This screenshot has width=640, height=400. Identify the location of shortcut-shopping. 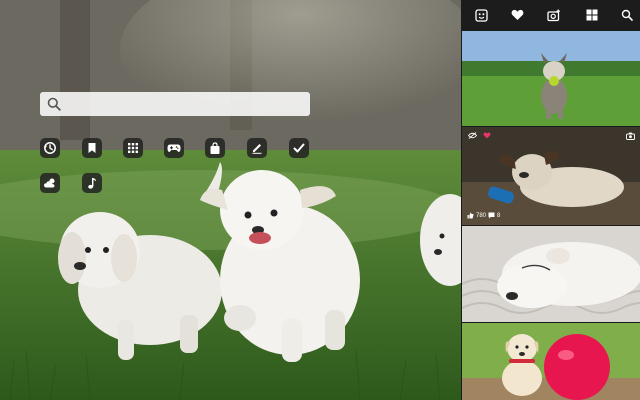
(215, 148).